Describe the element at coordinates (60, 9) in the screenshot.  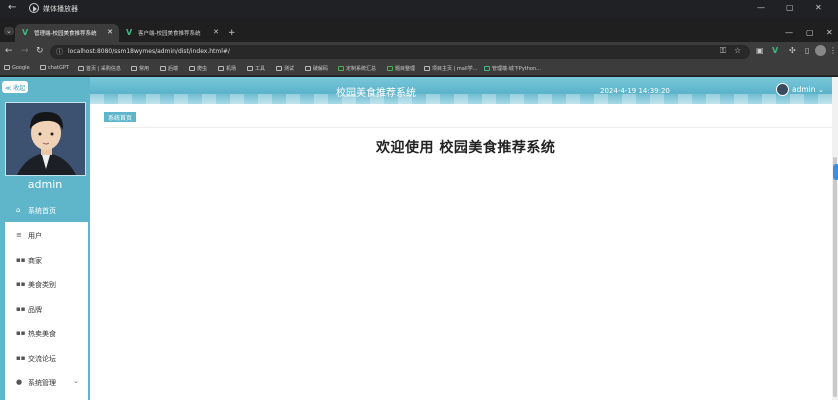
I see `media-player-title: 媒体播放器` at that location.